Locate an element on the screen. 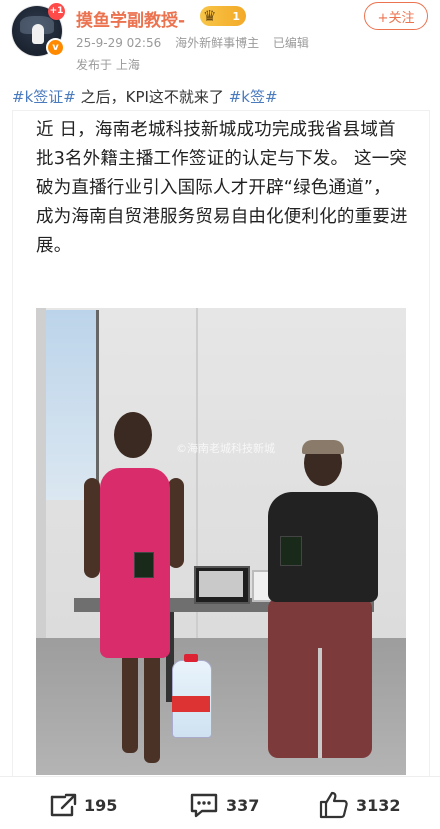  verified-icon: v is located at coordinates (55, 47).